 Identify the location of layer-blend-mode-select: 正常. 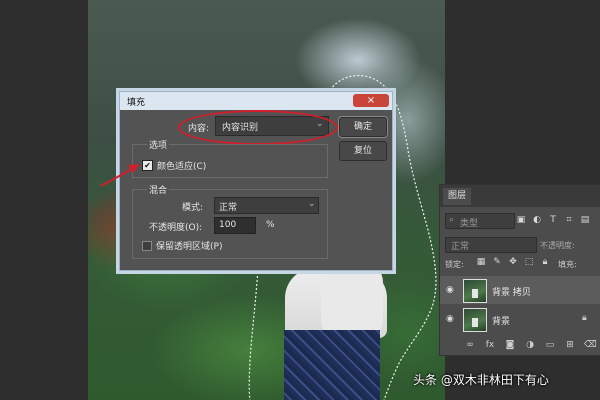
(491, 245).